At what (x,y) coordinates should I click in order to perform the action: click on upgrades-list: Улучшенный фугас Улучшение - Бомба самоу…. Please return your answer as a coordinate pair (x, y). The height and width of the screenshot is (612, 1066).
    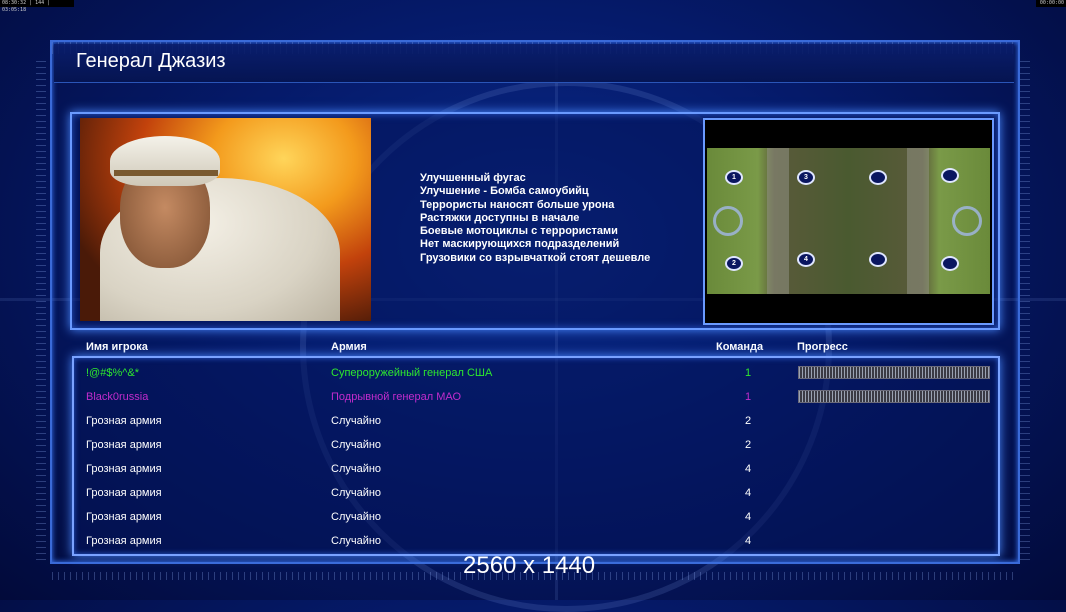
    Looking at the image, I should click on (535, 218).